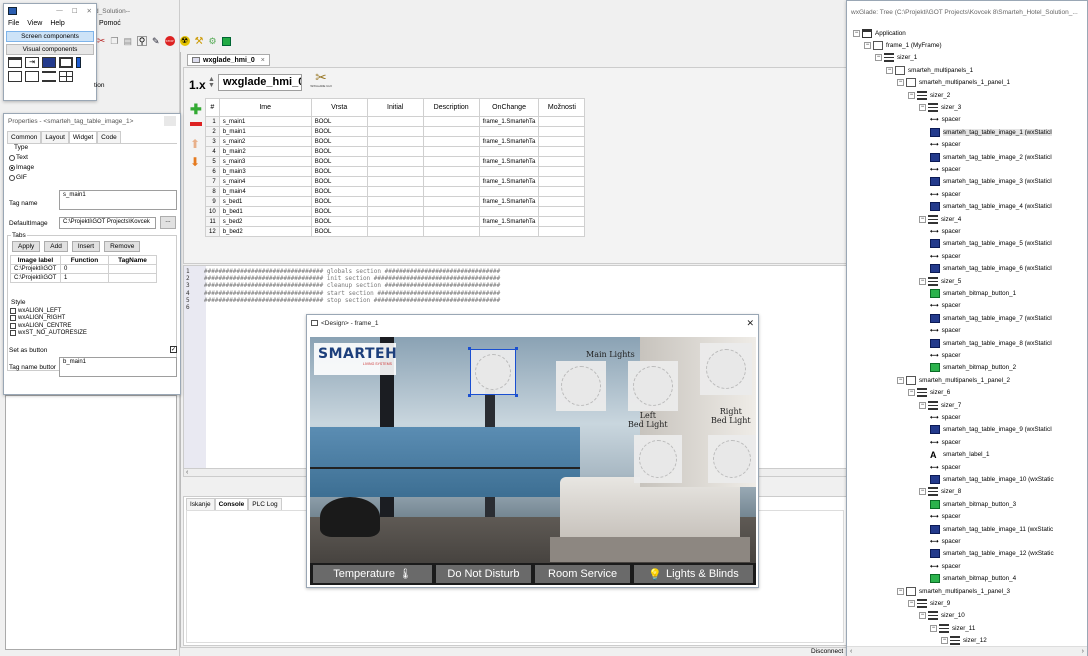 Image resolution: width=1088 pixels, height=656 pixels. I want to click on table-cell: C:\Projekti\GOT, so click(35, 269).